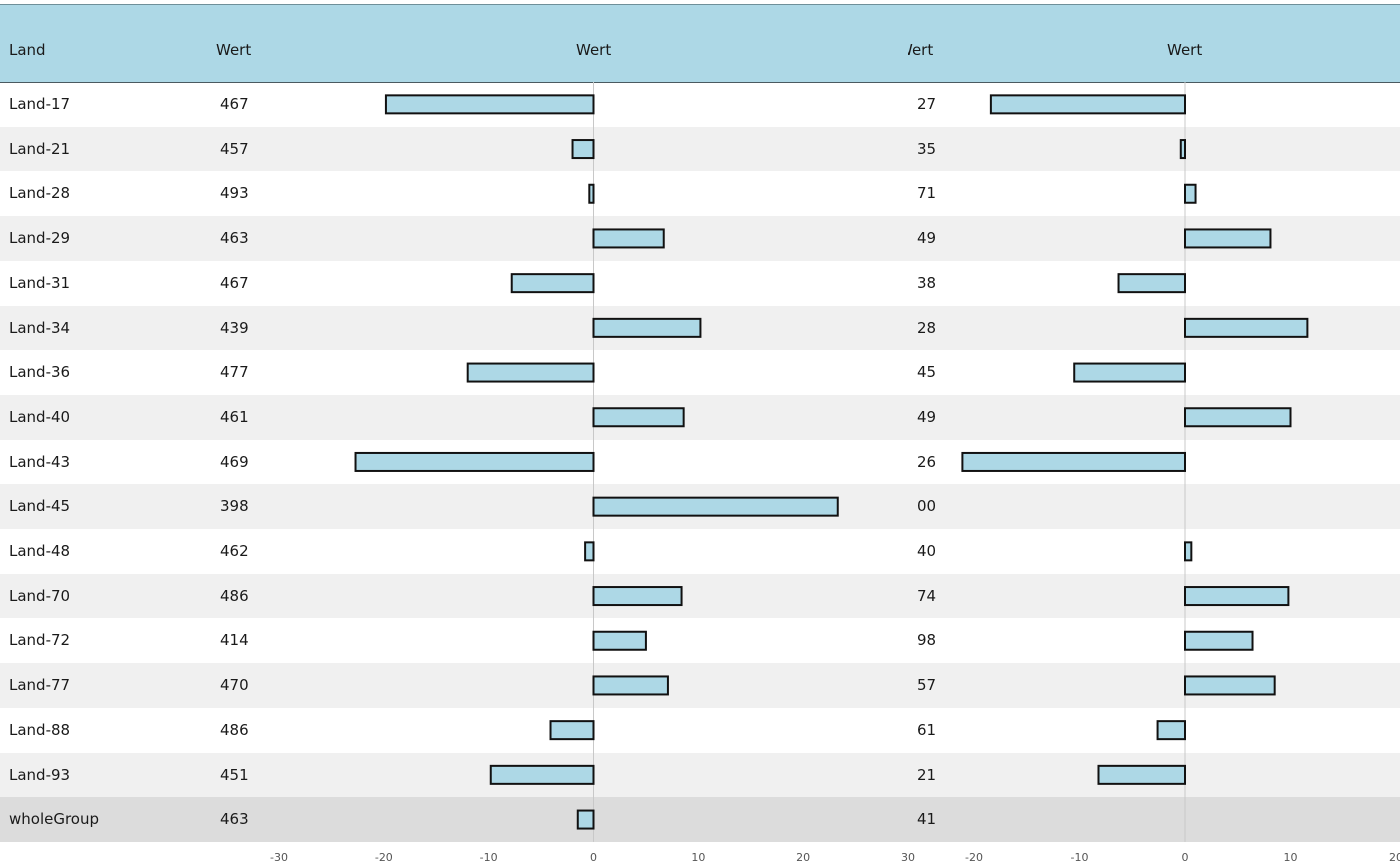  Describe the element at coordinates (234, 372) in the screenshot. I see `cell-wert: 477` at that location.